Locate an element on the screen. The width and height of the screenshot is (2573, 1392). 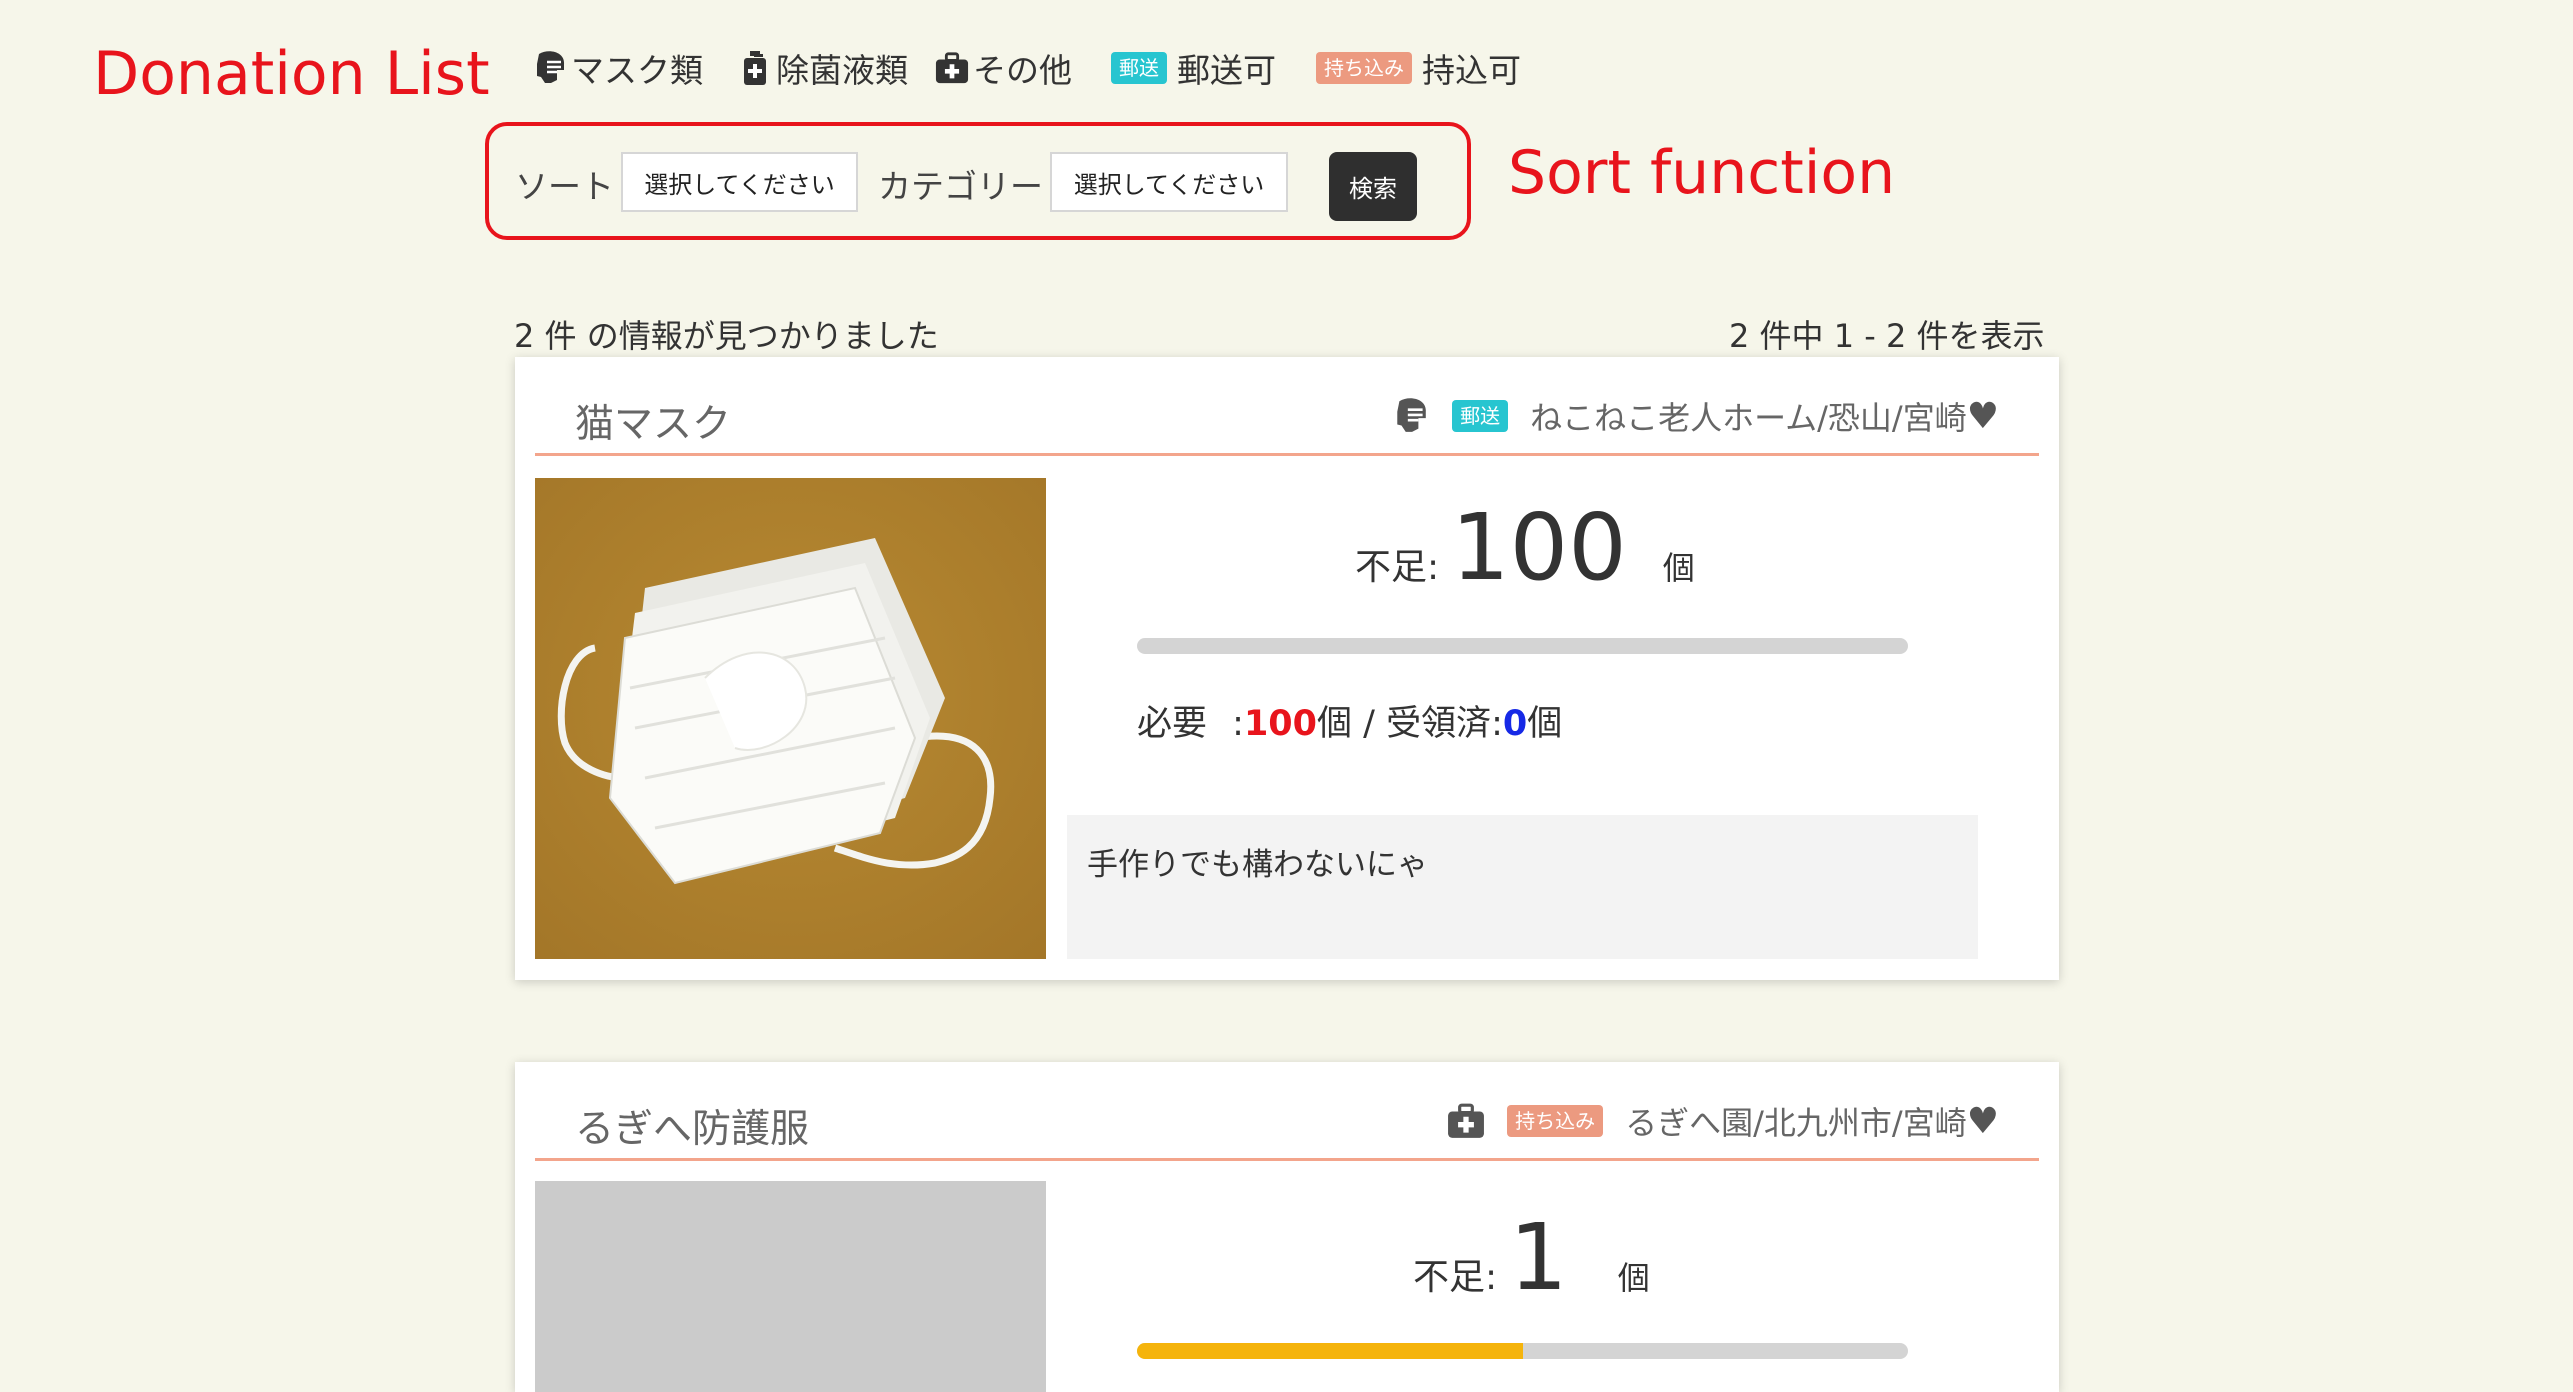
sort-label: ソート is located at coordinates (564, 186).